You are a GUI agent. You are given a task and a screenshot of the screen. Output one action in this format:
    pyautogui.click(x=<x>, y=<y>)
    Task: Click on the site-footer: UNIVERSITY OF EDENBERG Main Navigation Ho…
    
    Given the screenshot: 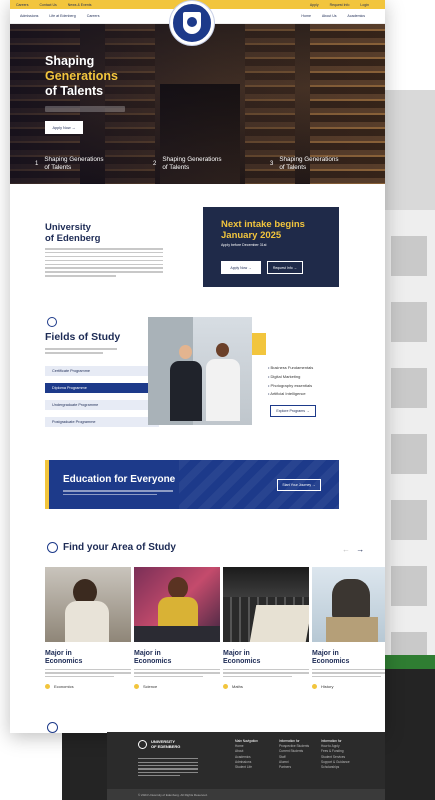 What is the action you would take?
    pyautogui.click(x=246, y=766)
    